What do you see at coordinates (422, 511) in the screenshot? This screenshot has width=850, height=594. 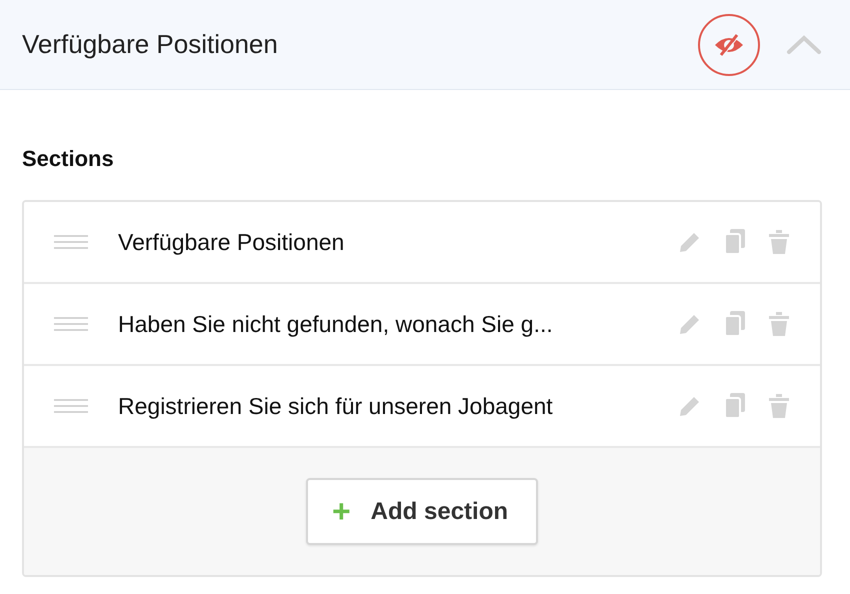 I see `add-section-button: + Add section` at bounding box center [422, 511].